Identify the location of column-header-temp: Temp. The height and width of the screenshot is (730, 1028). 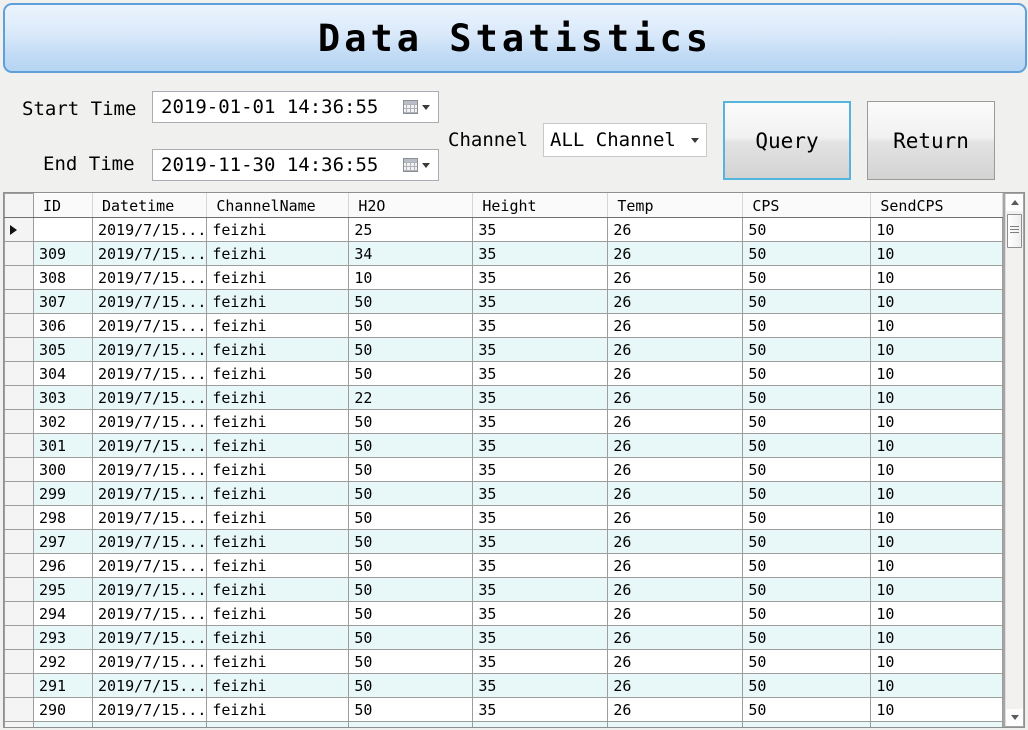
(675, 205).